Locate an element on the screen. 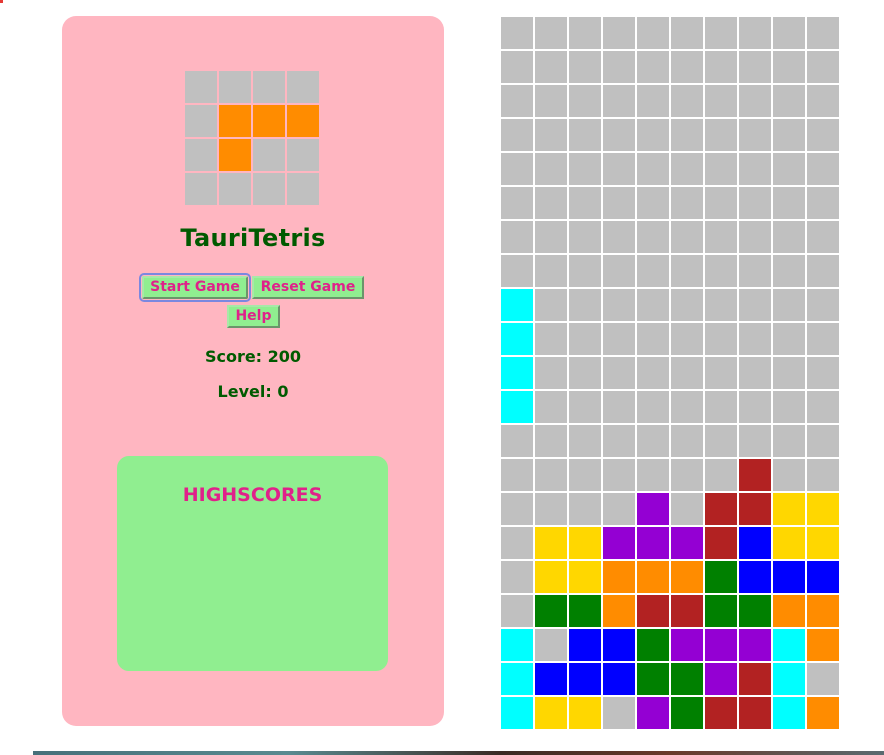 The image size is (884, 755). level-display: Level: 0 is located at coordinates (253, 391).